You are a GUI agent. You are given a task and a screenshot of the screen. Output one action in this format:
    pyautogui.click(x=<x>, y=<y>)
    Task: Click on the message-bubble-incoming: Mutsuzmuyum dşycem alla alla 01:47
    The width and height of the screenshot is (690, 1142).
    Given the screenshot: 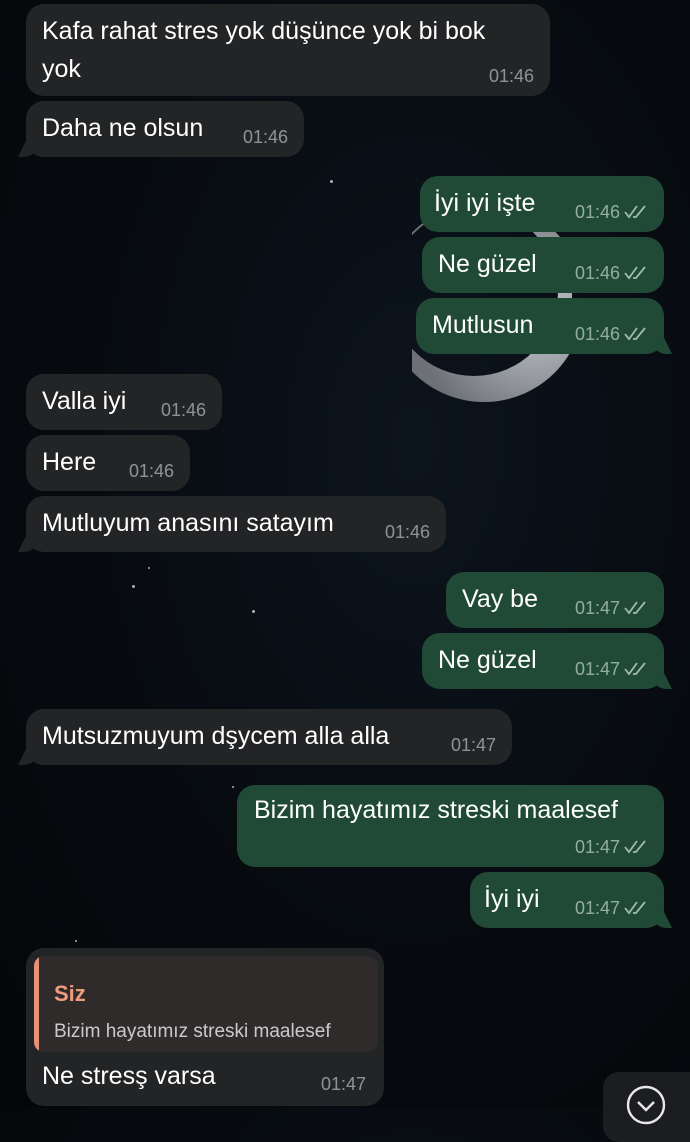 What is the action you would take?
    pyautogui.click(x=269, y=737)
    